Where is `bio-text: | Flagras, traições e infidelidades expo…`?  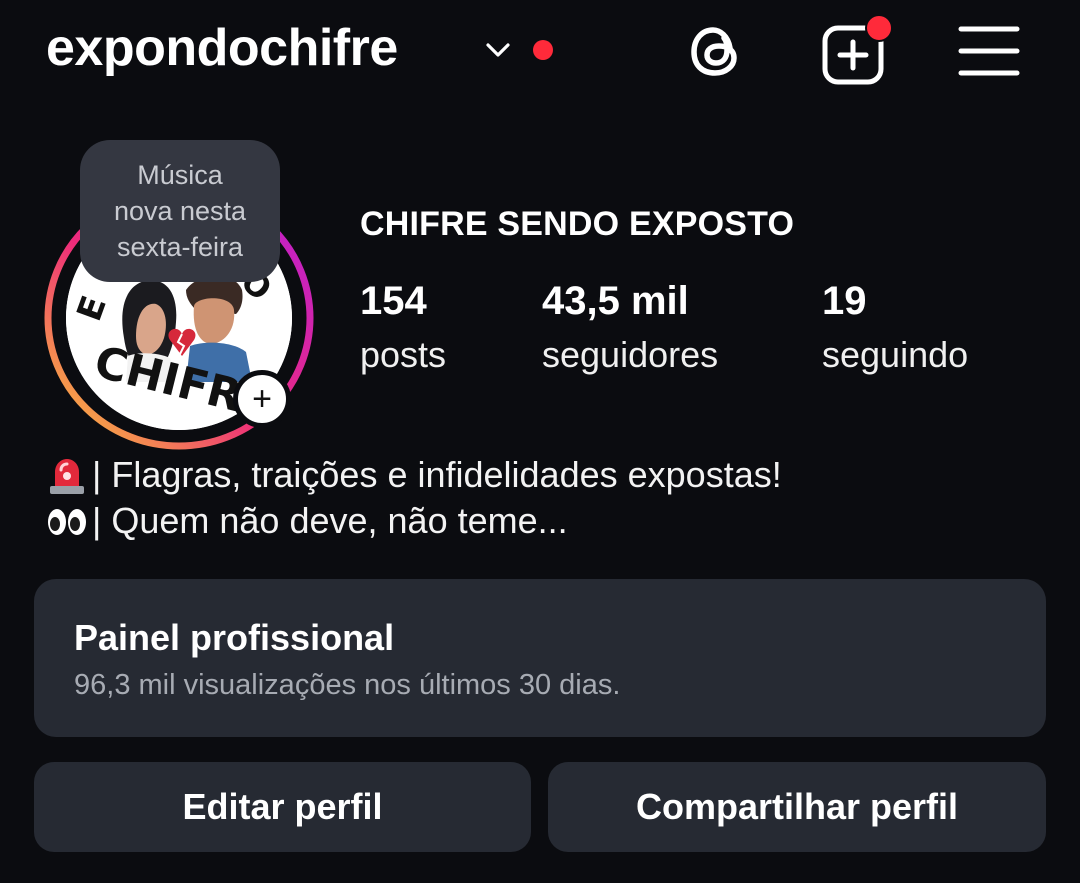
bio-text: | Flagras, traições e infidelidades expo… is located at coordinates (437, 474).